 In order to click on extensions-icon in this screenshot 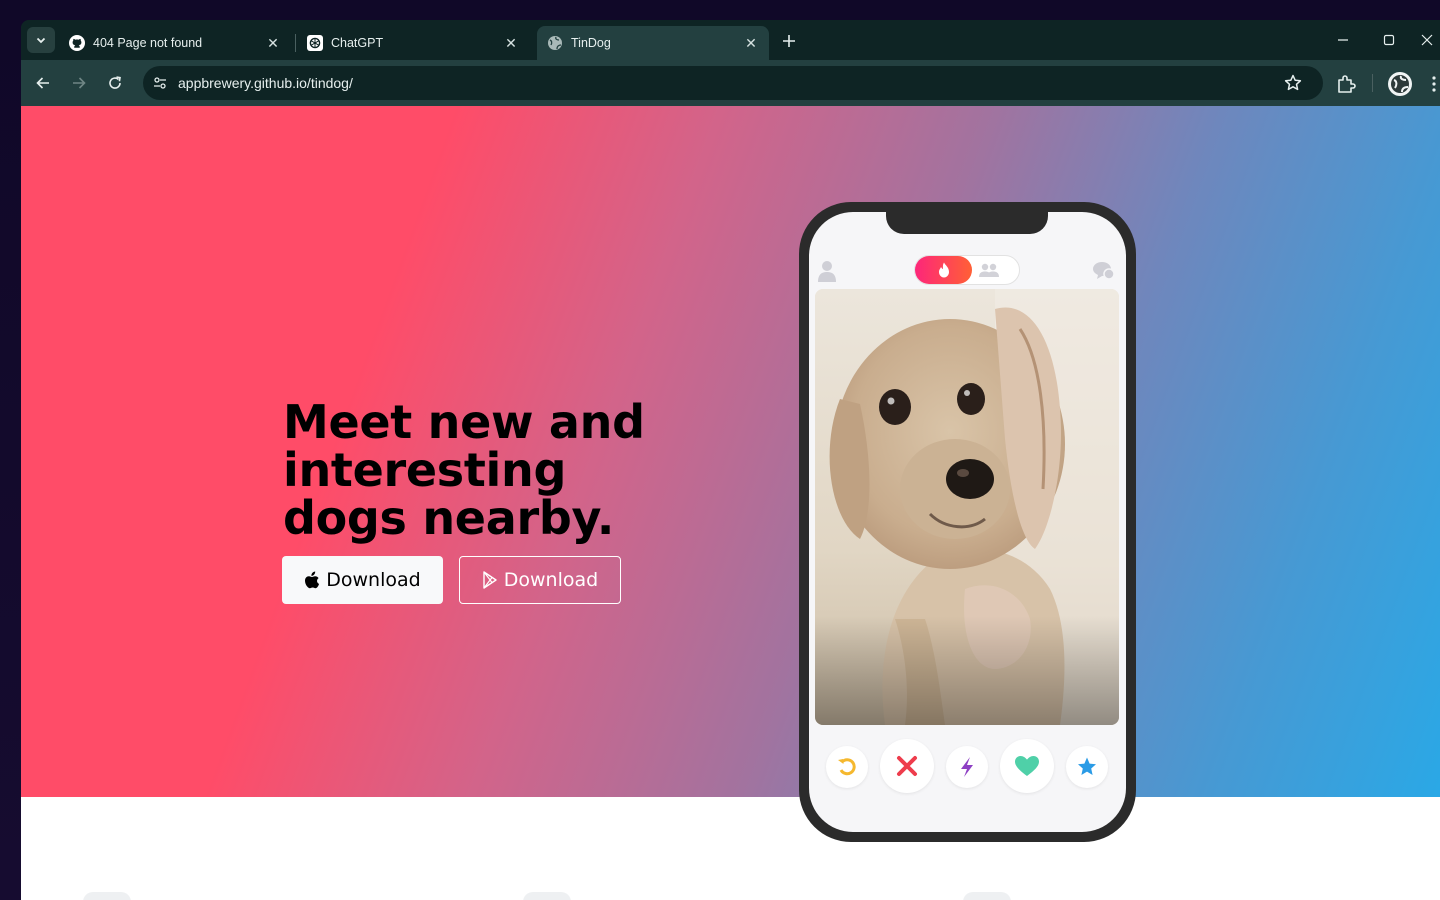, I will do `click(1346, 84)`.